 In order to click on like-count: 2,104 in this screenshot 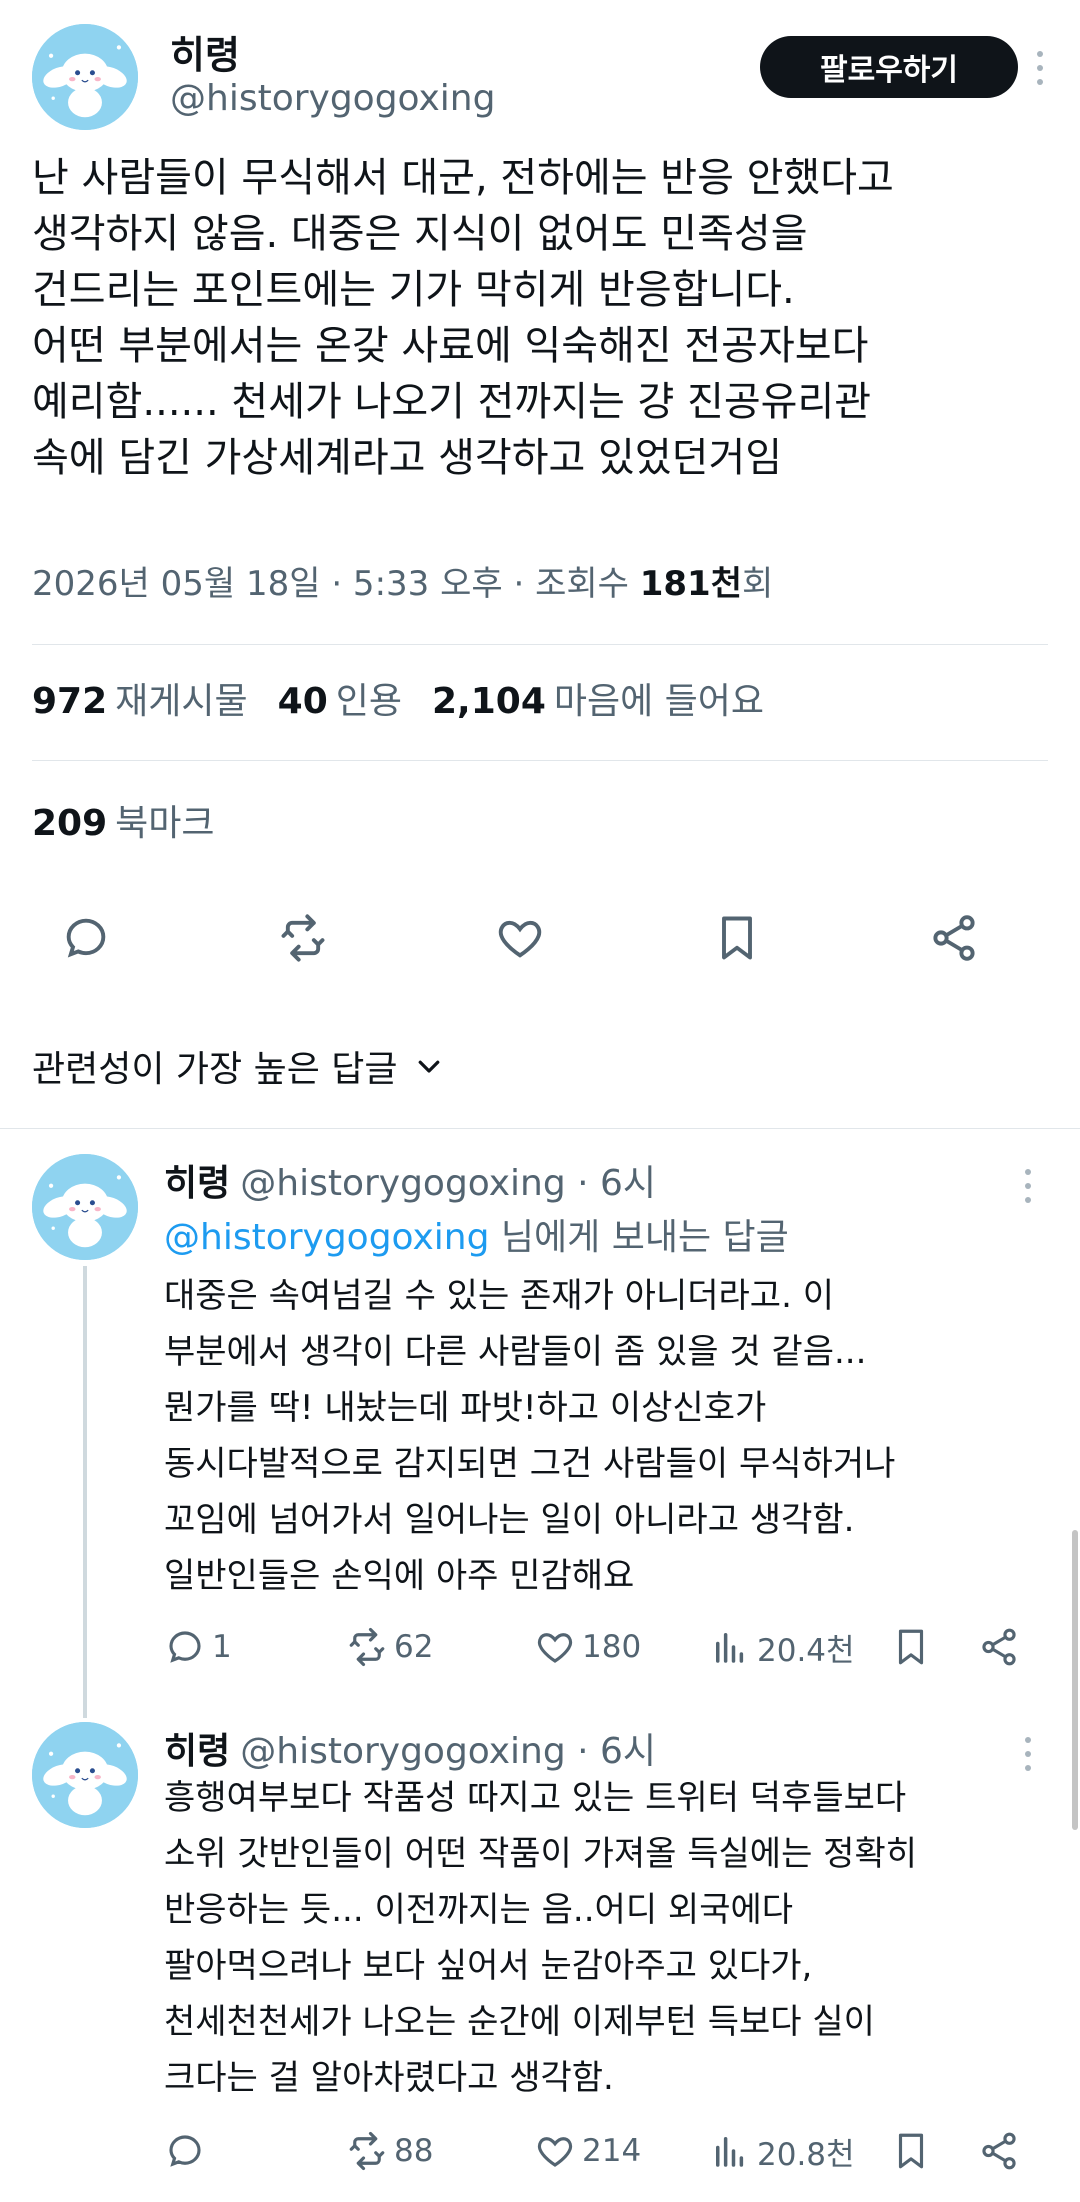, I will do `click(489, 701)`.